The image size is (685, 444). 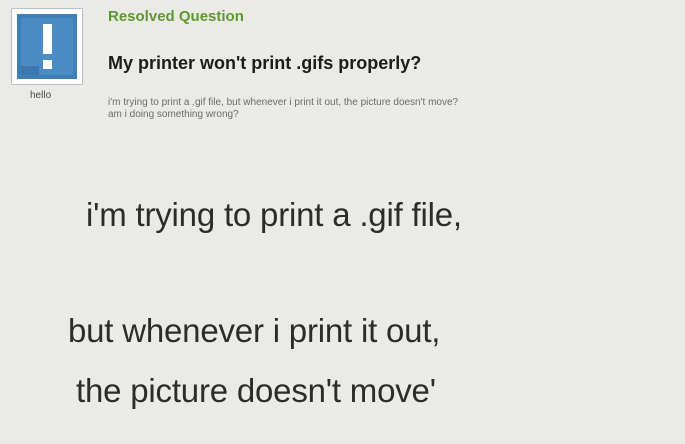 I want to click on zoomed-caption-line: i'm trying to print a .gif file,, so click(x=274, y=214).